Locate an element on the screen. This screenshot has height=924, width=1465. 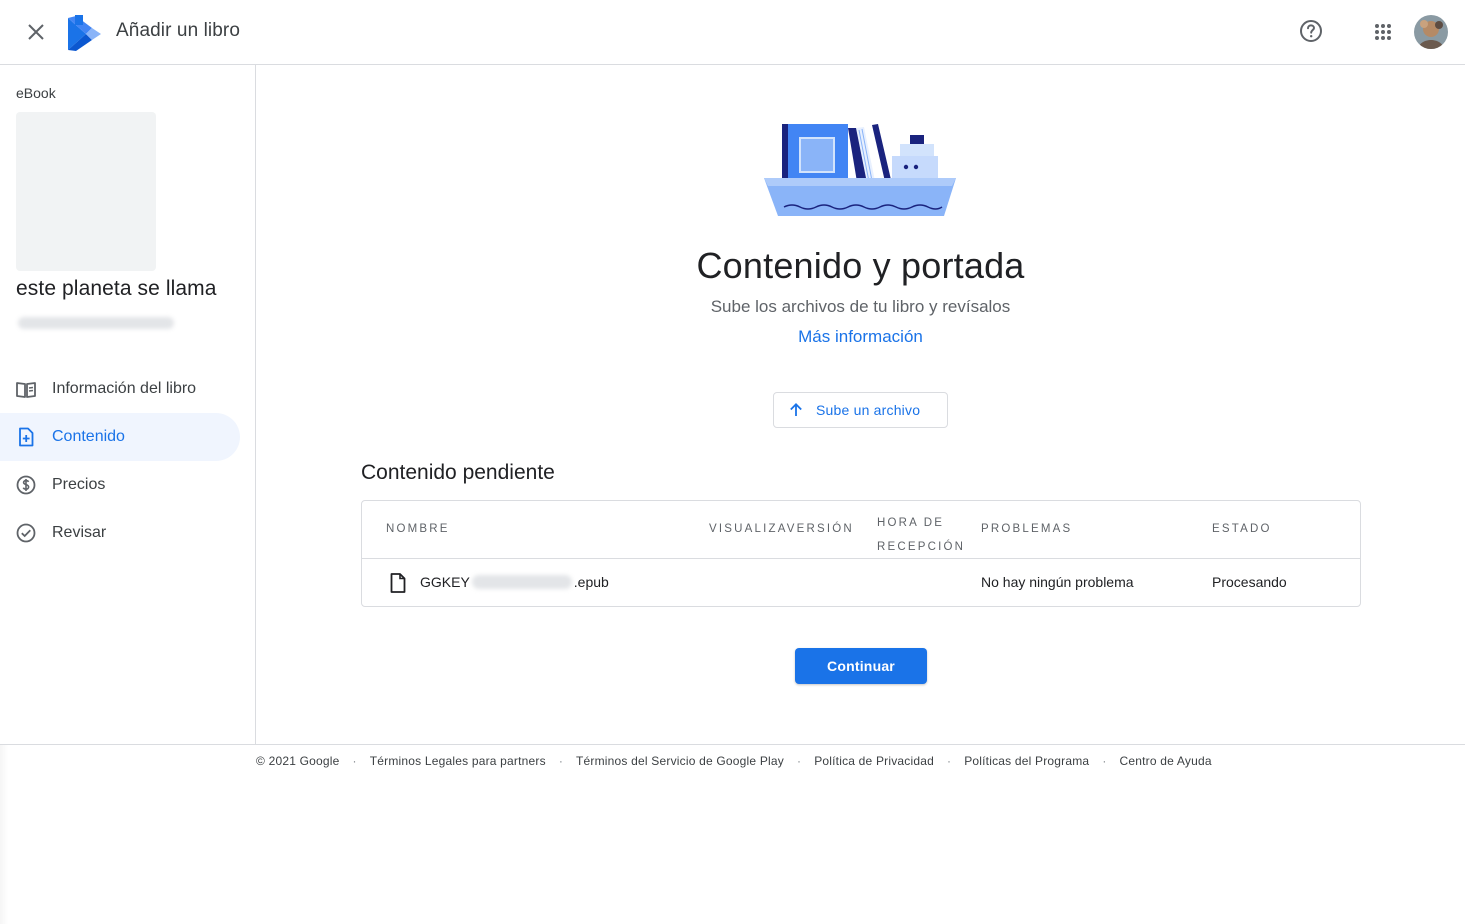
continue-button-label: Continuar is located at coordinates (861, 666).